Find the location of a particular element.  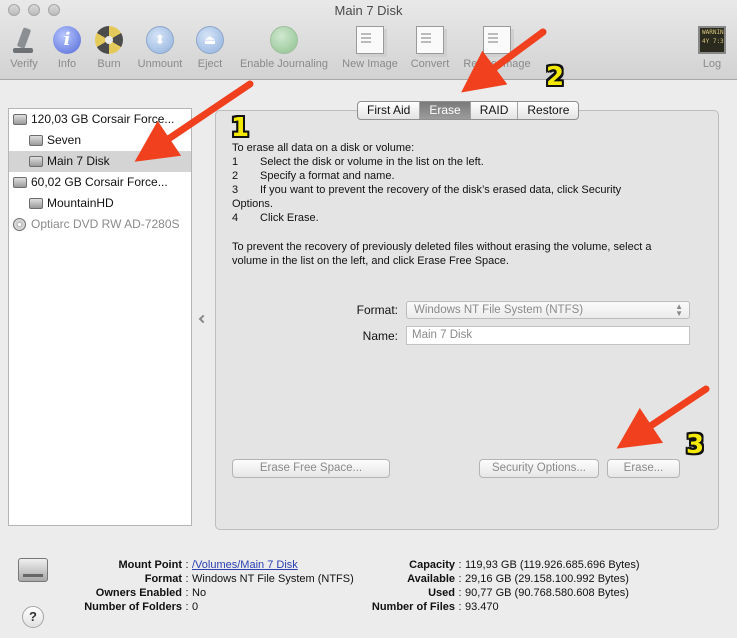

unmount-icon is located at coordinates (160, 40).